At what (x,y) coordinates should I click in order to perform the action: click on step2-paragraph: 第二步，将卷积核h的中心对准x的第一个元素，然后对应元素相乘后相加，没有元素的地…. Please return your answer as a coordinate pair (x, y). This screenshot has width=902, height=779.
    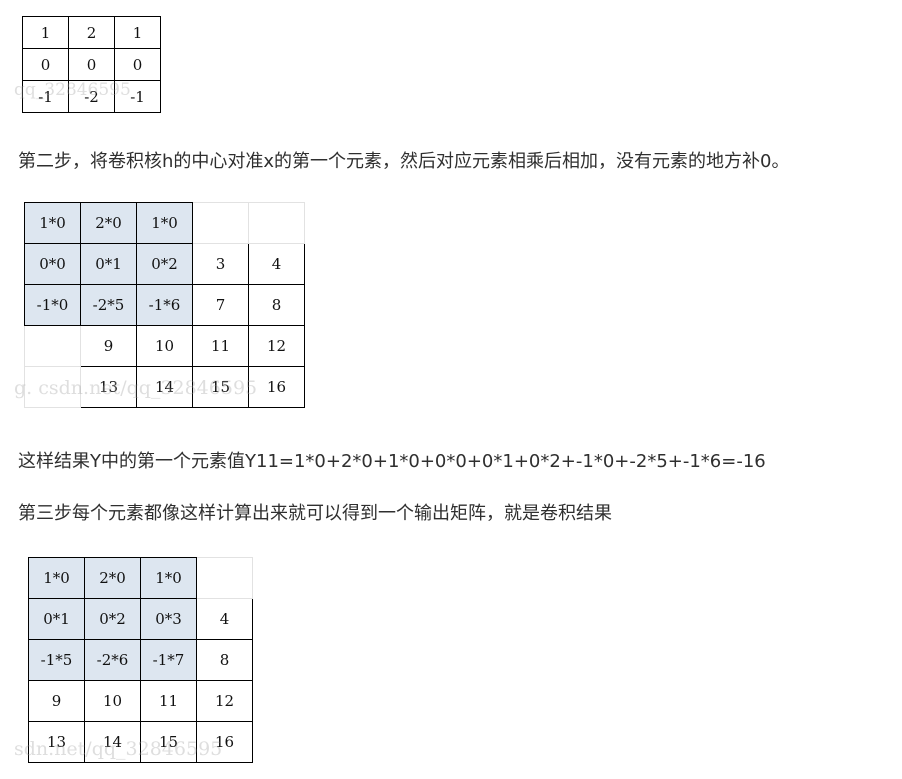
    Looking at the image, I should click on (404, 161).